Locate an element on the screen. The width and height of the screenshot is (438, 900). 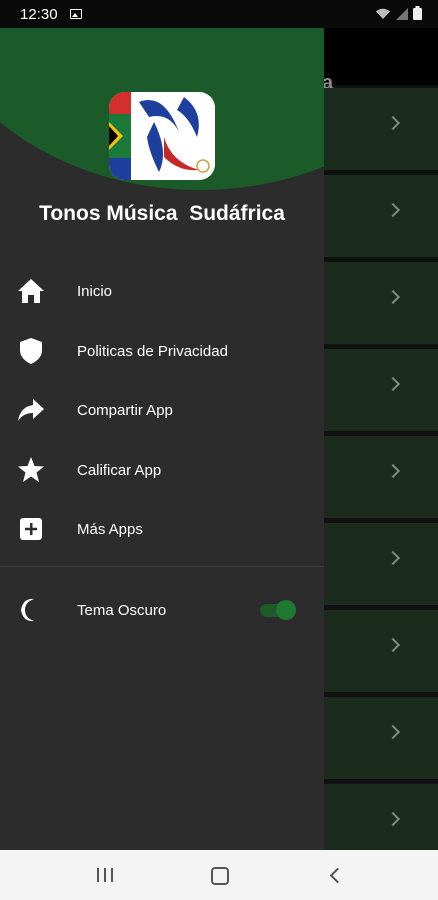
system-navigation-bar is located at coordinates (219, 875).